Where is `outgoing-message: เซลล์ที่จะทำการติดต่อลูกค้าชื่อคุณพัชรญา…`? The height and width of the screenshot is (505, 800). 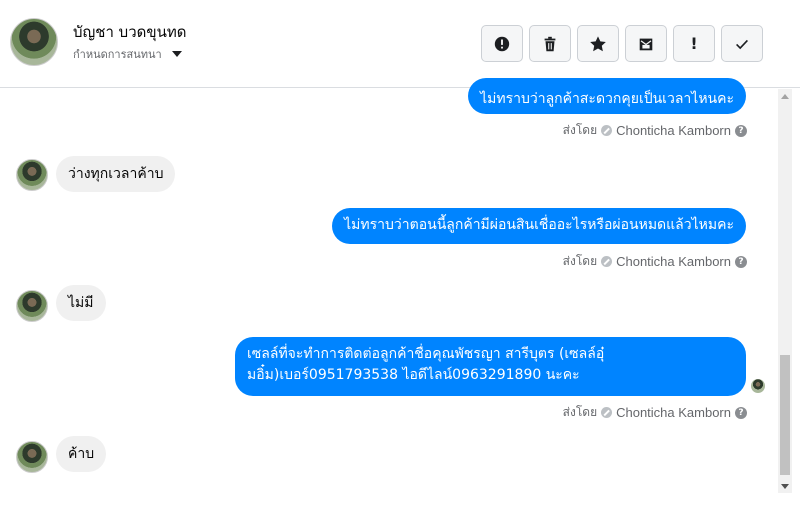 outgoing-message: เซลล์ที่จะทำการติดต่อลูกค้าชื่อคุณพัชรญา… is located at coordinates (490, 366).